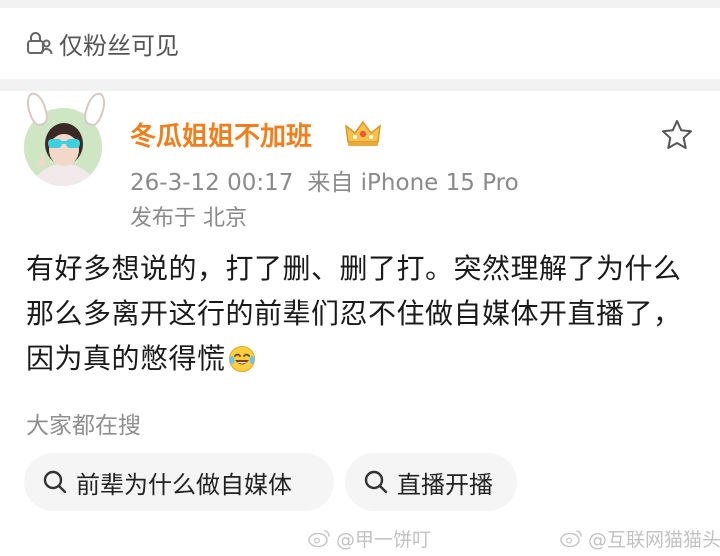 Image resolution: width=720 pixels, height=556 pixels. I want to click on watermark-text: @甲一饼叮, so click(384, 539).